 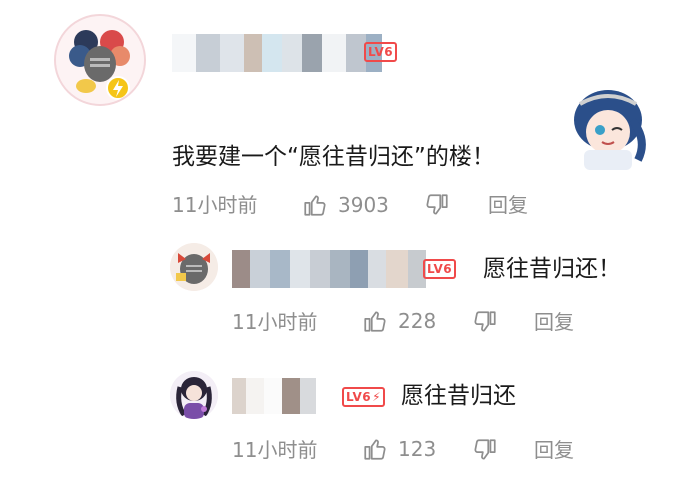 What do you see at coordinates (608, 126) in the screenshot?
I see `anime-sticker` at bounding box center [608, 126].